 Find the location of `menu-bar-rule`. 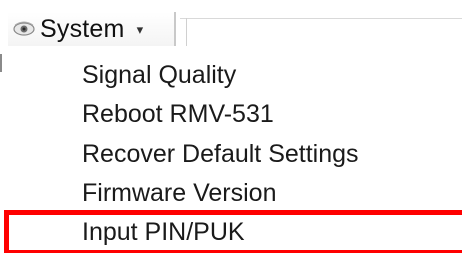

menu-bar-rule is located at coordinates (321, 18).